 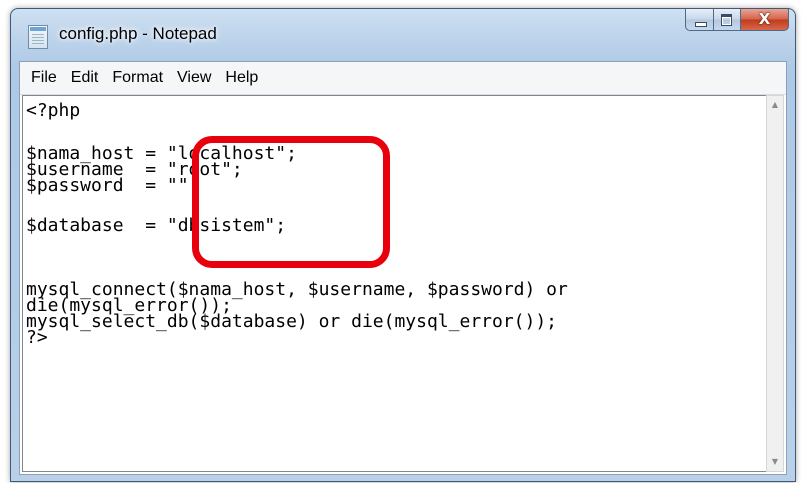 What do you see at coordinates (85, 78) in the screenshot?
I see `menu-edit: Edit` at bounding box center [85, 78].